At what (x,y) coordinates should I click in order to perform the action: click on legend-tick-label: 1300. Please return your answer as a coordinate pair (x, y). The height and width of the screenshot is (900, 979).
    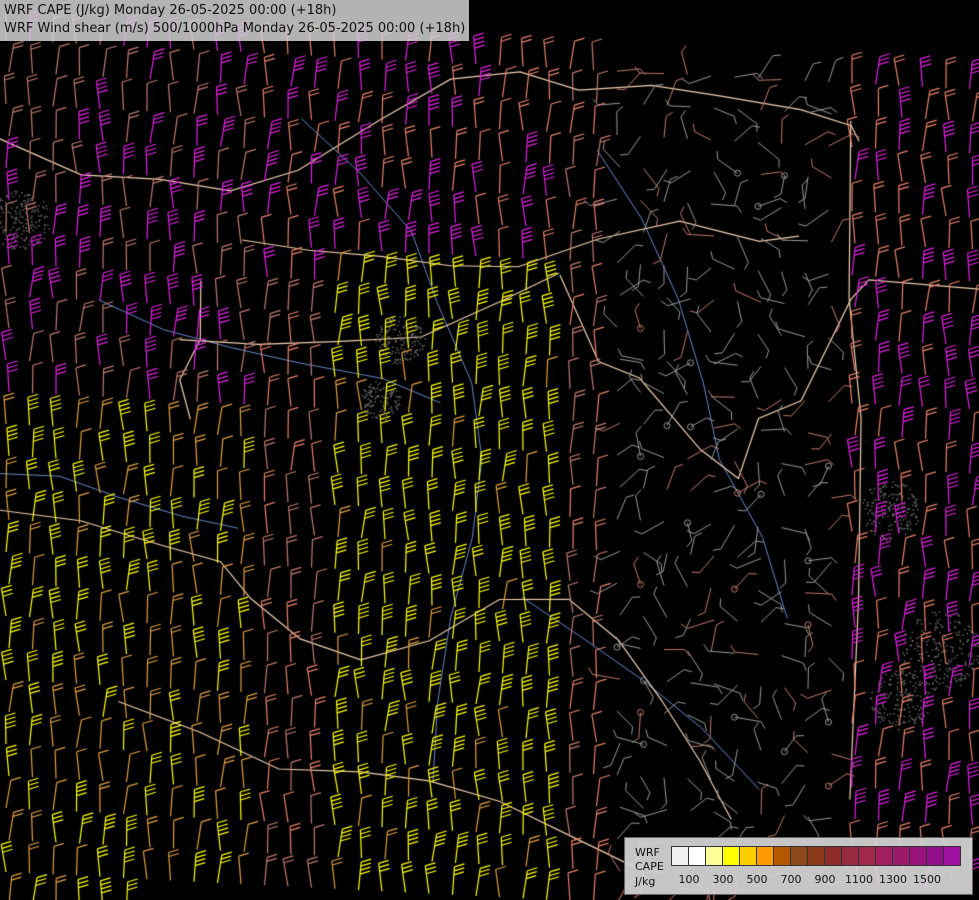
    Looking at the image, I should click on (893, 879).